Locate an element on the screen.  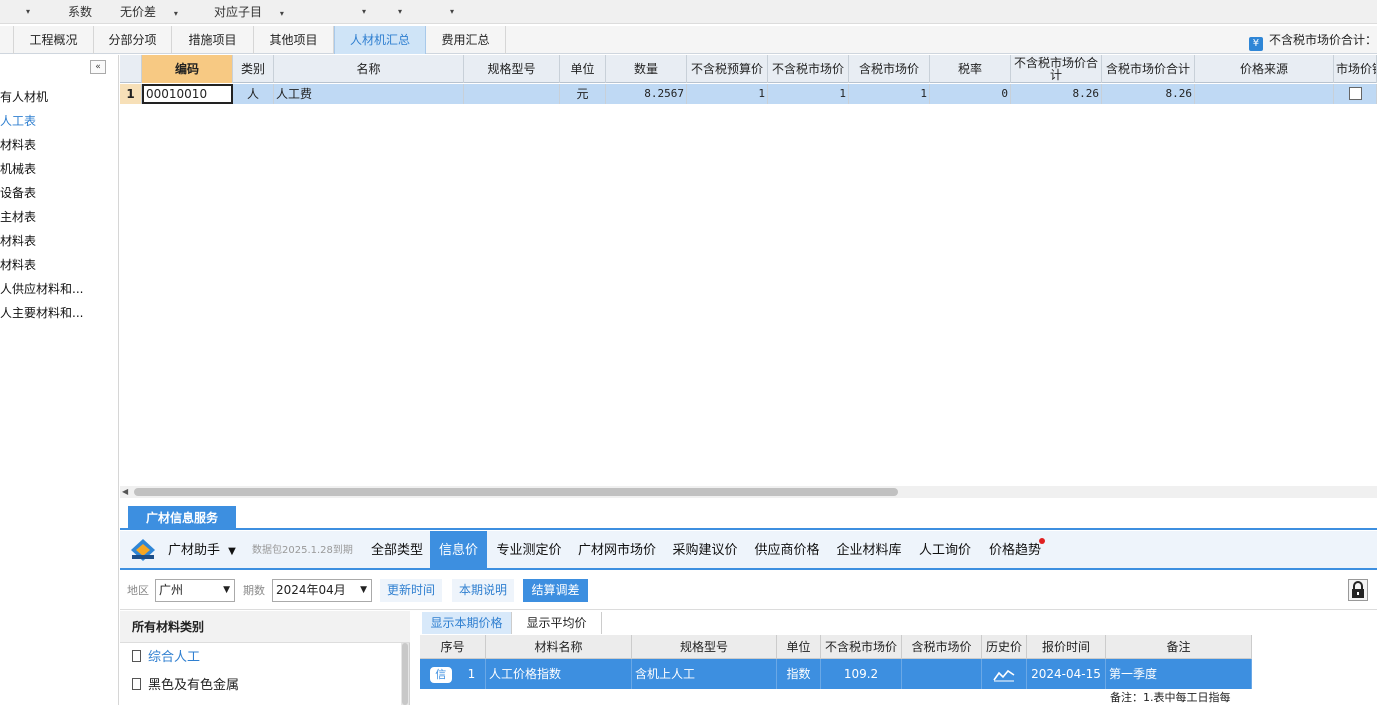
price-table-header: 序号 材料名称 规格型号 单位 不含税市场价 含税市场价 历史价 报价时间 备注 is located at coordinates (836, 647).